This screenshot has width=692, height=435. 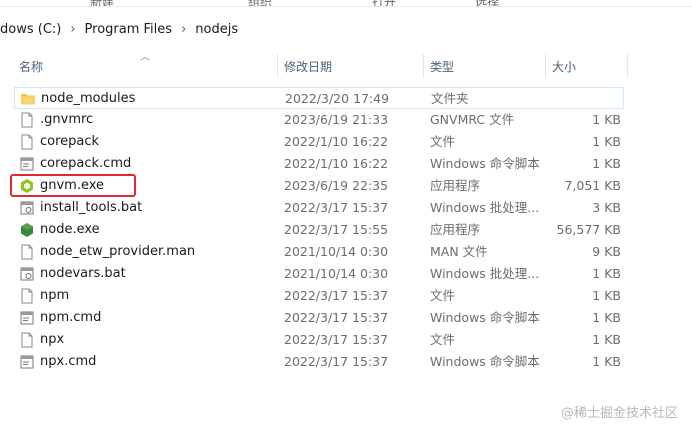 What do you see at coordinates (442, 67) in the screenshot?
I see `column-header-type: 类型` at bounding box center [442, 67].